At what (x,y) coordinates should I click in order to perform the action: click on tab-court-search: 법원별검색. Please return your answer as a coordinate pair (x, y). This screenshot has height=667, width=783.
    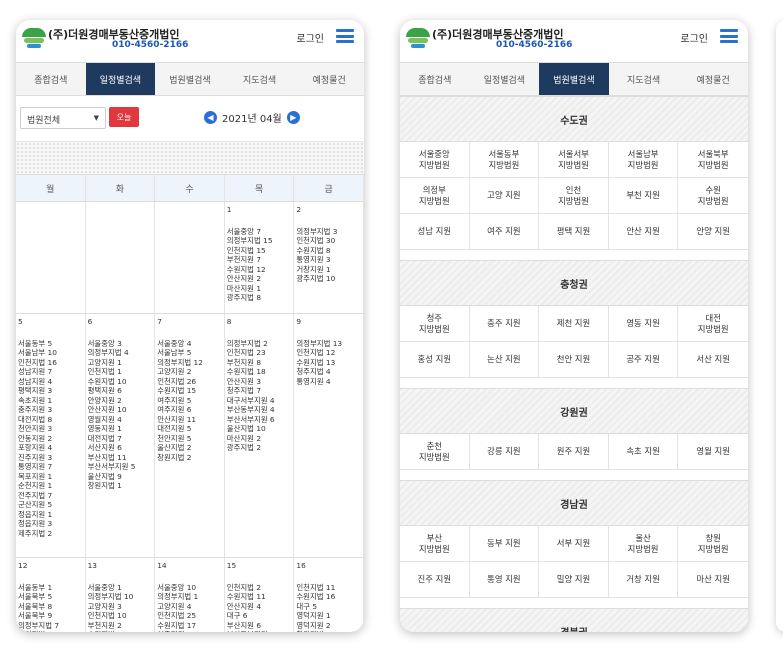
    Looking at the image, I should click on (574, 79).